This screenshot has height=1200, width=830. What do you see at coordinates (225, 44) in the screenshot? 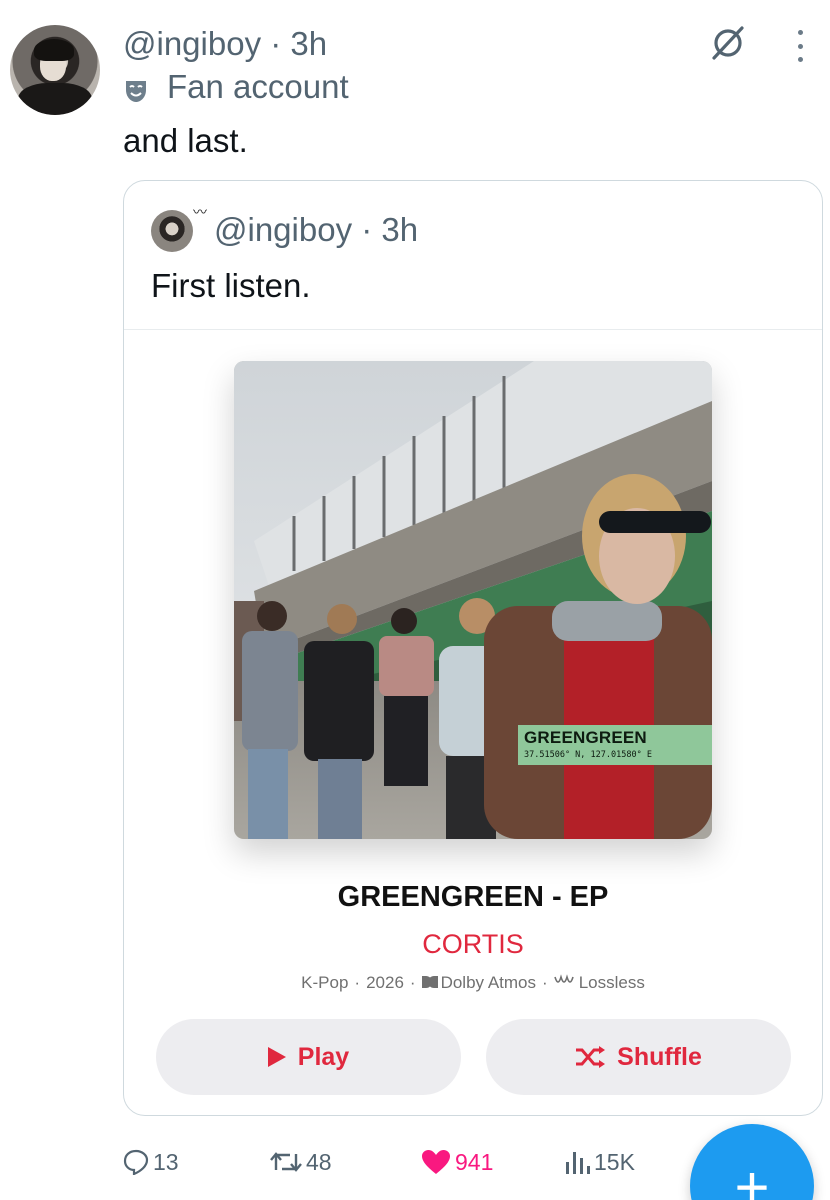
I see `author-handle-timestamp: @ingiboy · 3h` at bounding box center [225, 44].